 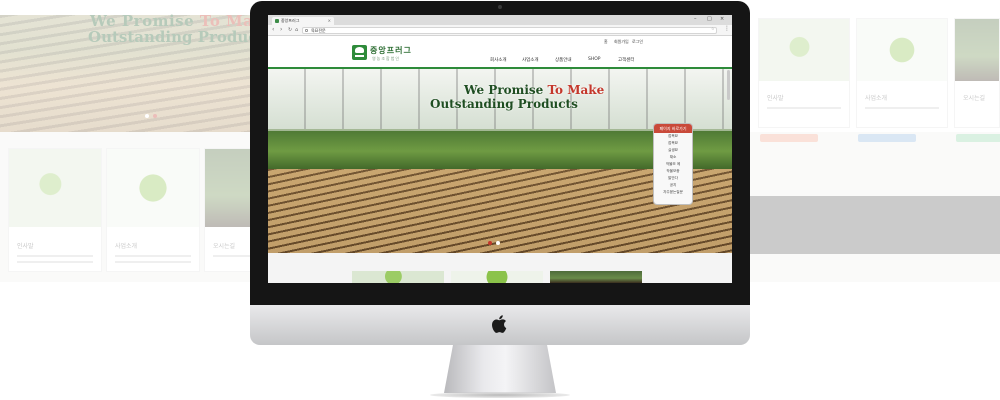 I want to click on nav-shop: SHOP, so click(x=594, y=59).